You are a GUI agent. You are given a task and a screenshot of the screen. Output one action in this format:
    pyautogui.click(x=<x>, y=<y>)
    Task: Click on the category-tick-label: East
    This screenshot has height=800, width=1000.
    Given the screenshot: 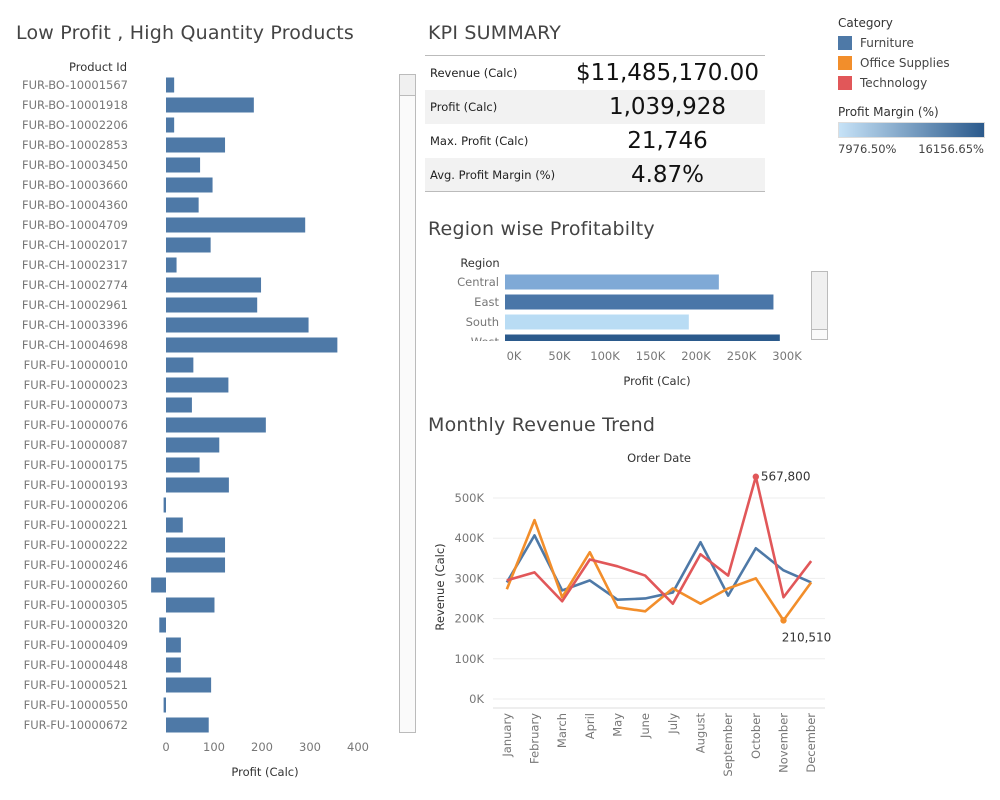 What is the action you would take?
    pyautogui.click(x=486, y=302)
    